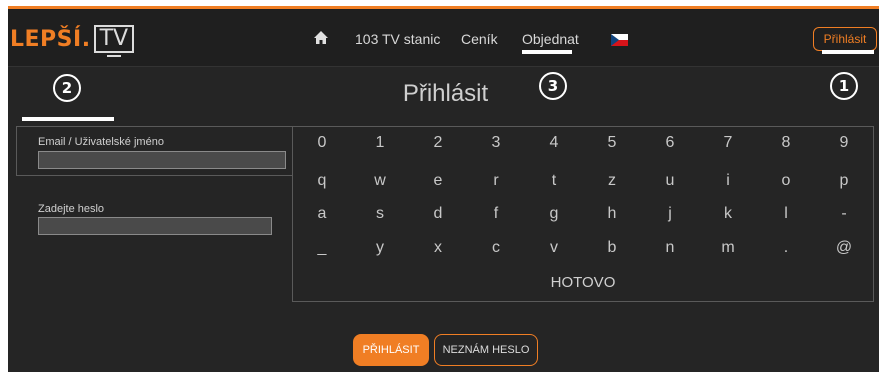 The image size is (879, 372). What do you see at coordinates (728, 248) in the screenshot?
I see `keyboard-key: m` at bounding box center [728, 248].